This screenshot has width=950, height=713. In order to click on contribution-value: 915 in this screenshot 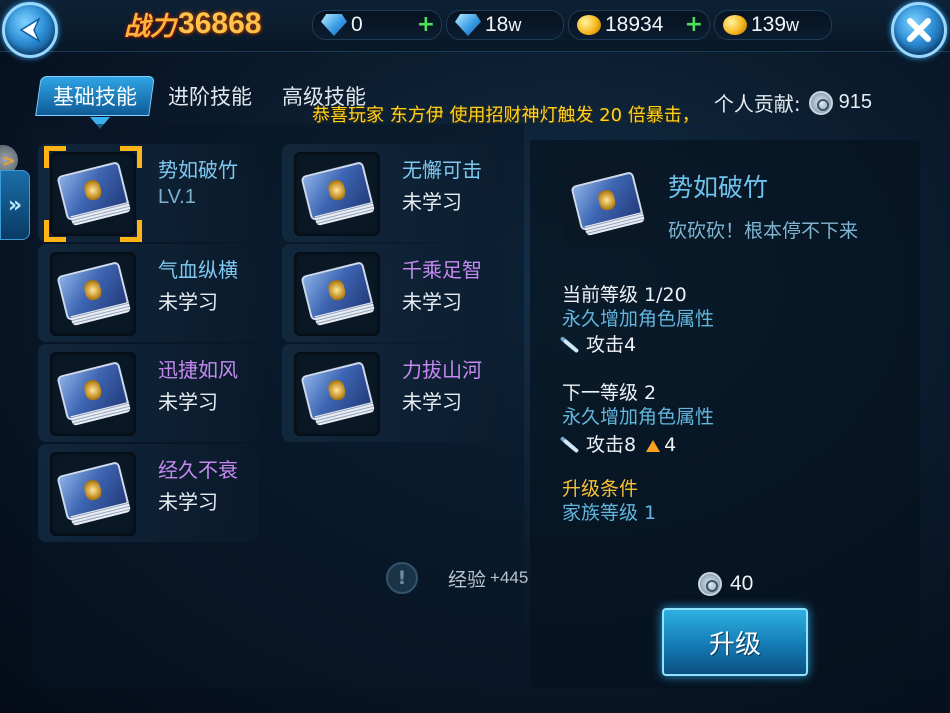, I will do `click(855, 102)`.